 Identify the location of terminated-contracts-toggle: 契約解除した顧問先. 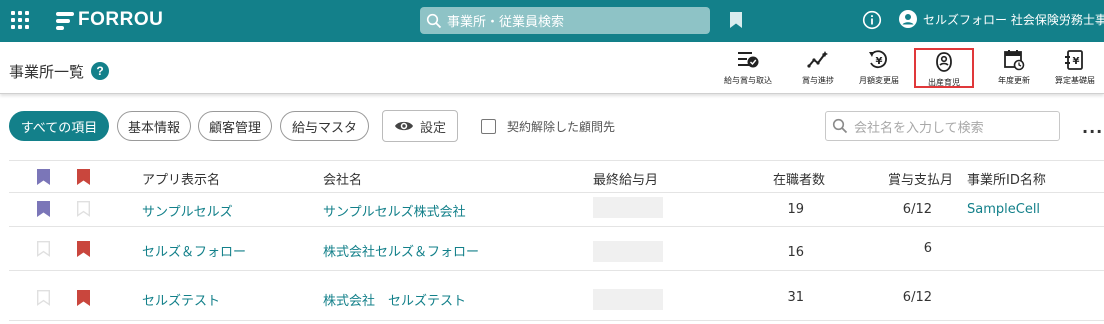
(548, 126).